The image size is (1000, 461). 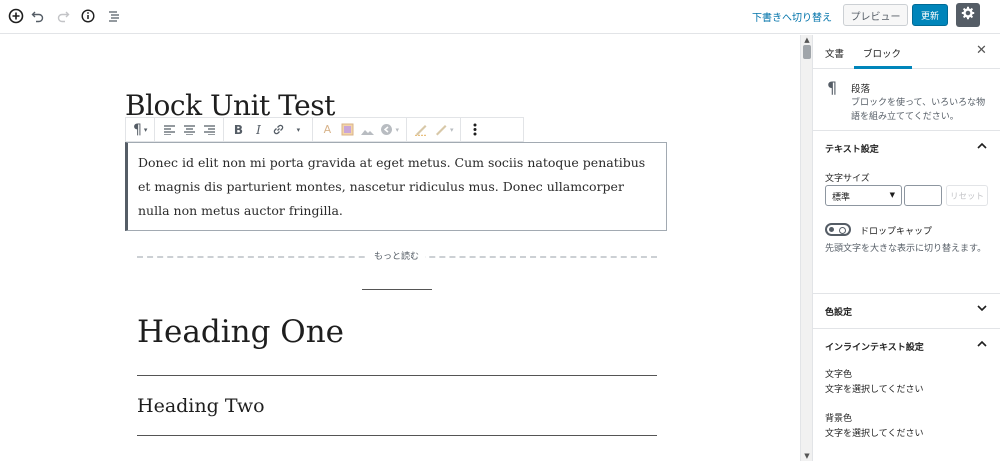 I want to click on dropcap-toggle, so click(x=838, y=229).